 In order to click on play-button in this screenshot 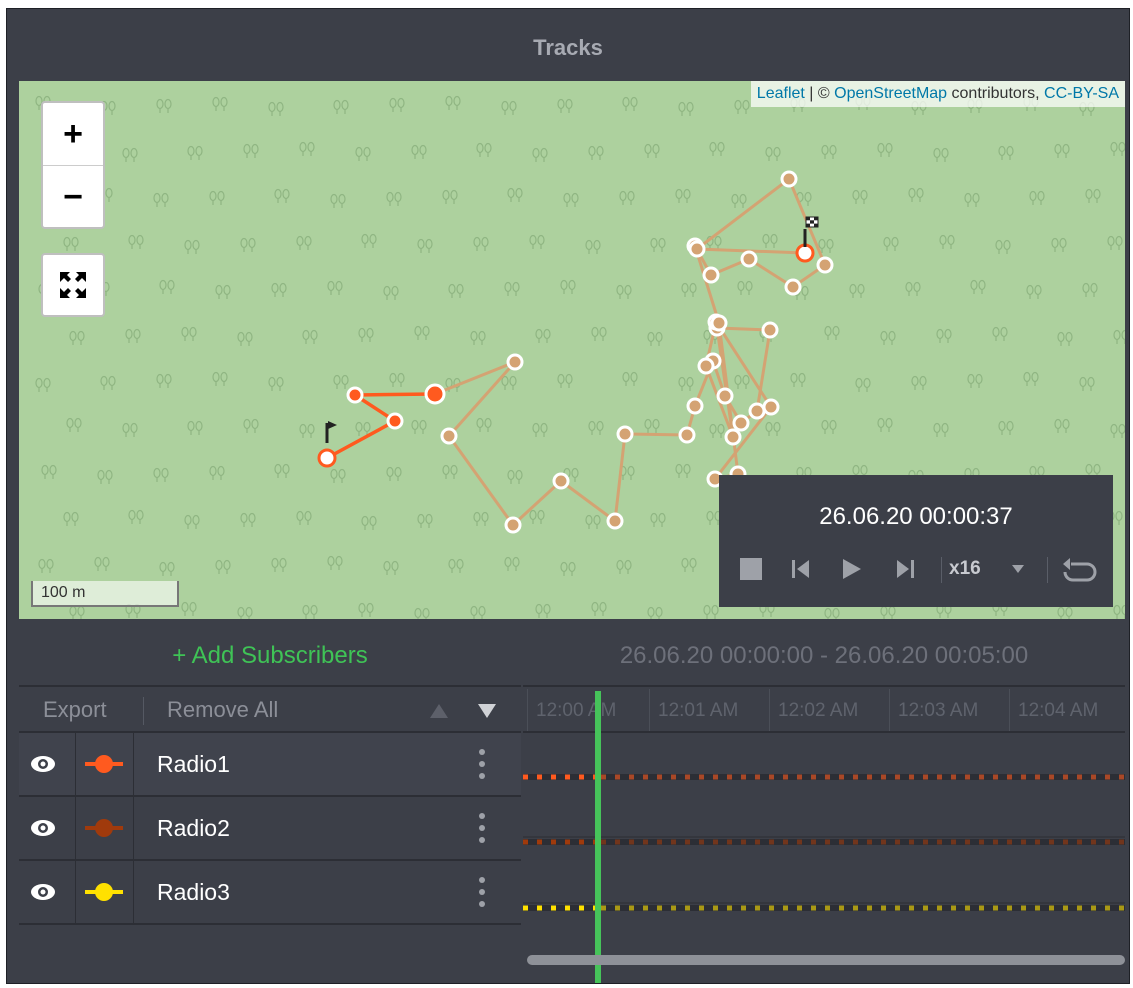, I will do `click(851, 569)`.